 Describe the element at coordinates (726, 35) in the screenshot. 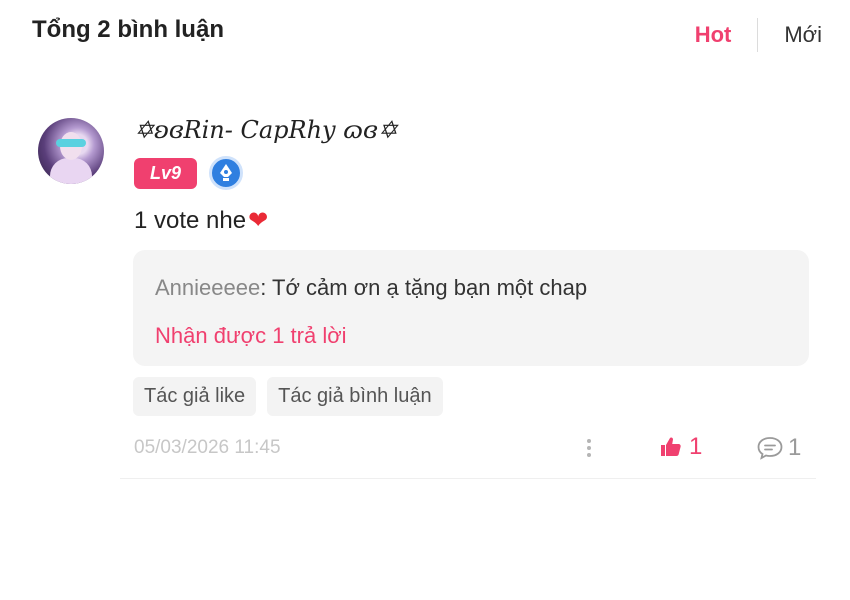

I see `sort-hot-tab: Hot` at that location.